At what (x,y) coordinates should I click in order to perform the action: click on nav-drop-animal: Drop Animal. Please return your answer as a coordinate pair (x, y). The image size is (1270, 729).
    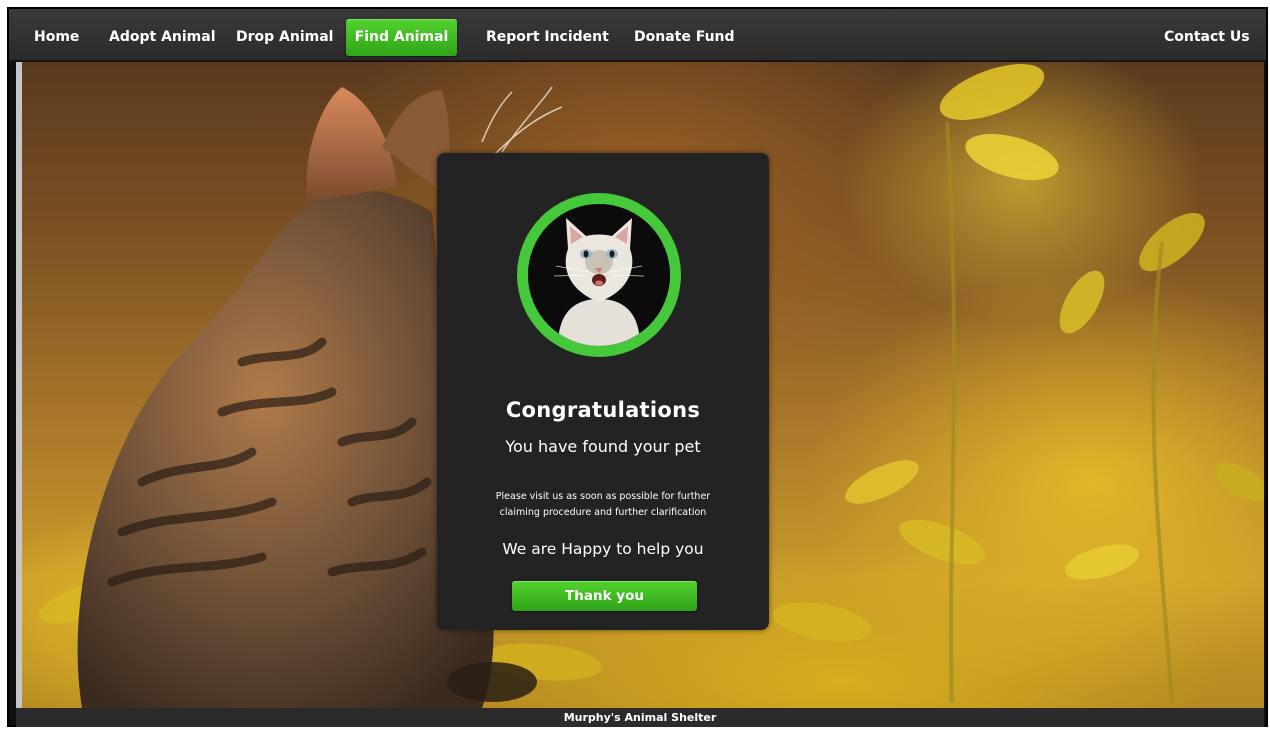
    Looking at the image, I should click on (284, 37).